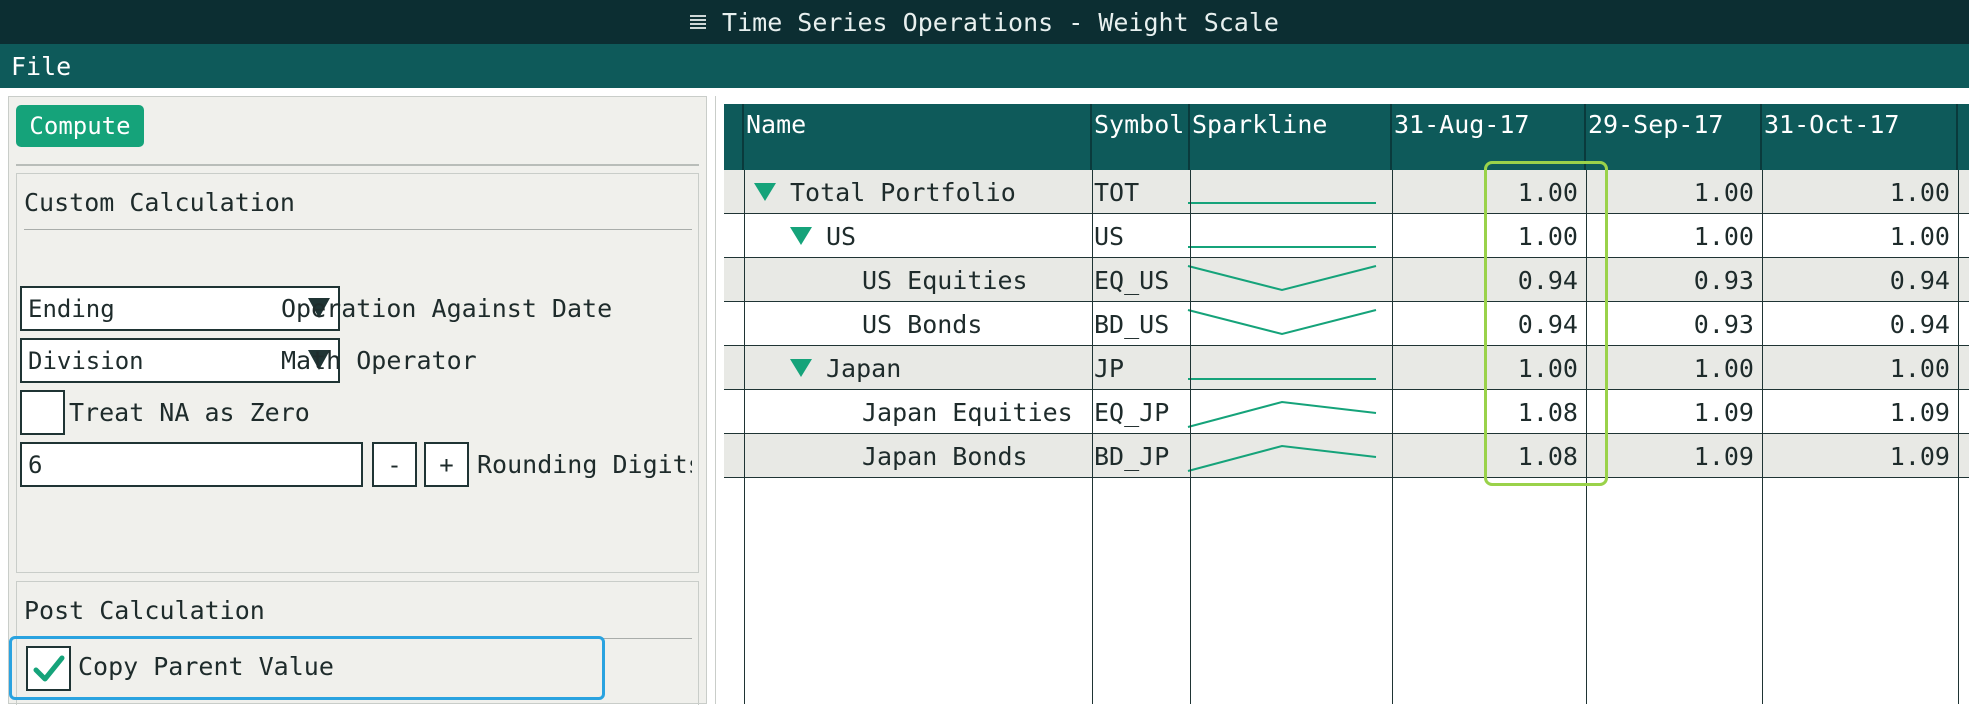  Describe the element at coordinates (941, 368) in the screenshot. I see `cell-name: Japan` at that location.